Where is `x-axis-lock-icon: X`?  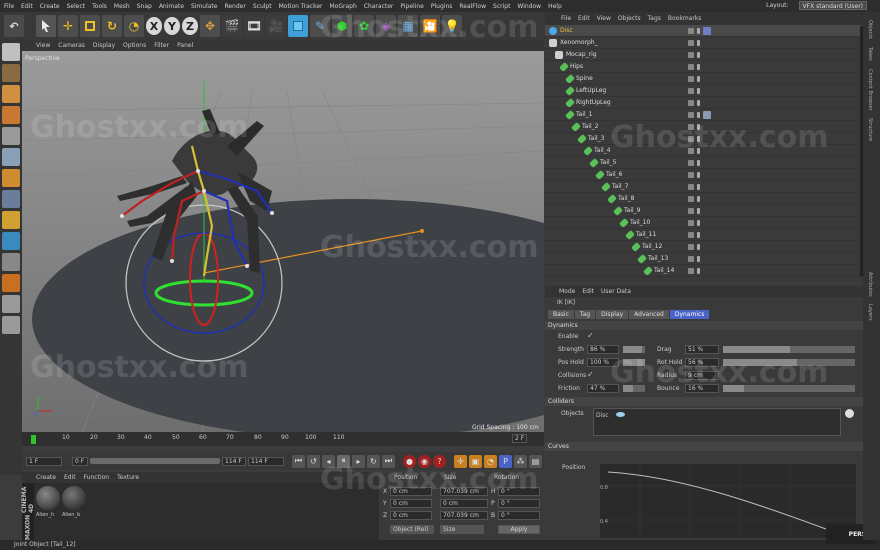
x-axis-lock-icon: X is located at coordinates (154, 26).